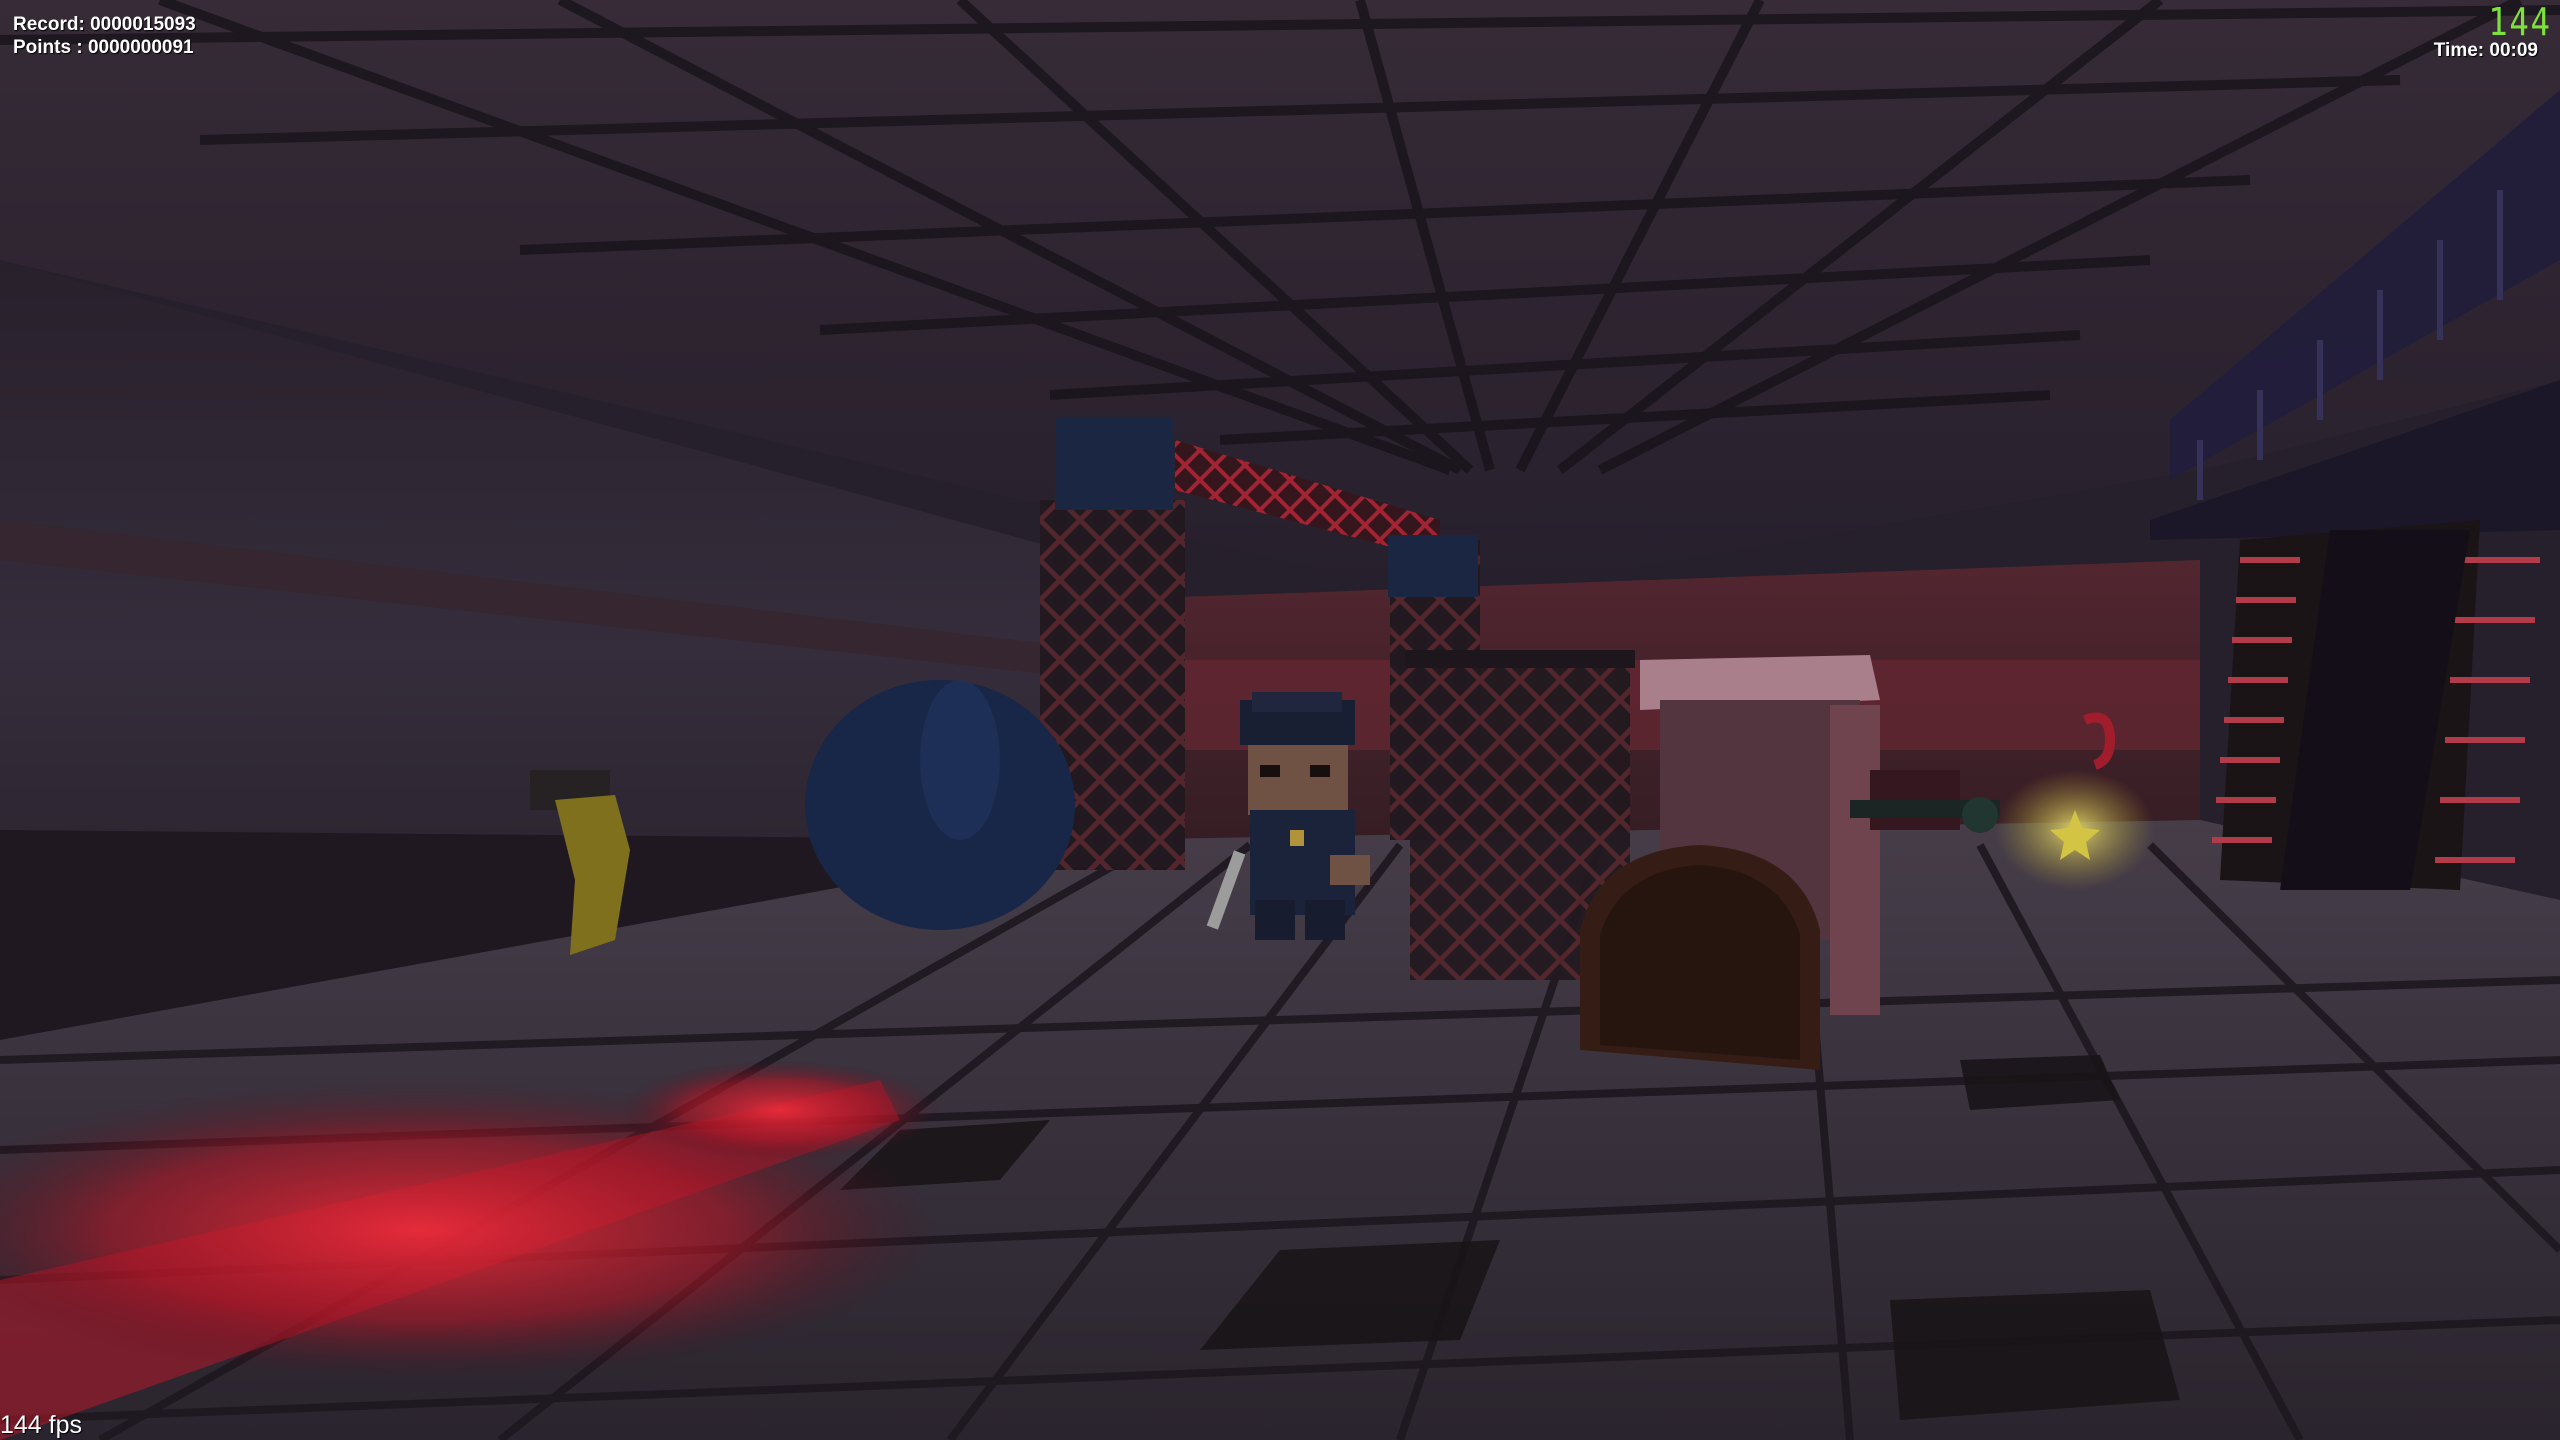  What do you see at coordinates (2520, 22) in the screenshot?
I see `segment-counter: 144` at bounding box center [2520, 22].